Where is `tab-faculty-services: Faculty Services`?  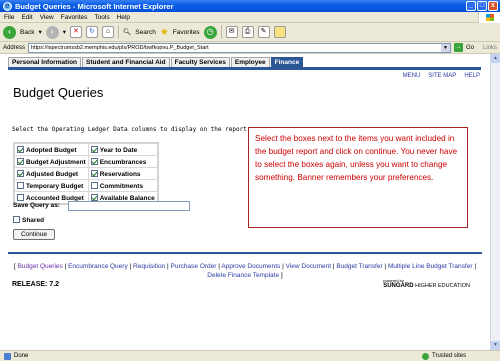 tab-faculty-services: Faculty Services is located at coordinates (200, 62).